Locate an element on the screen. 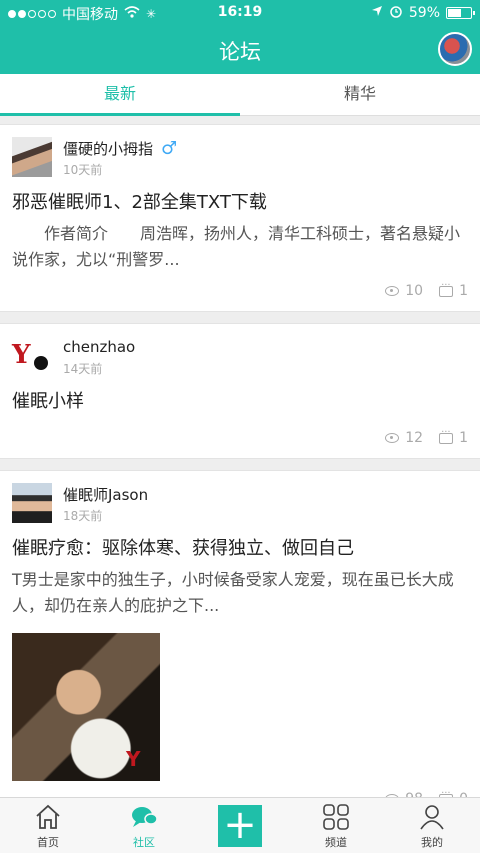  view-count: 12 is located at coordinates (414, 438).